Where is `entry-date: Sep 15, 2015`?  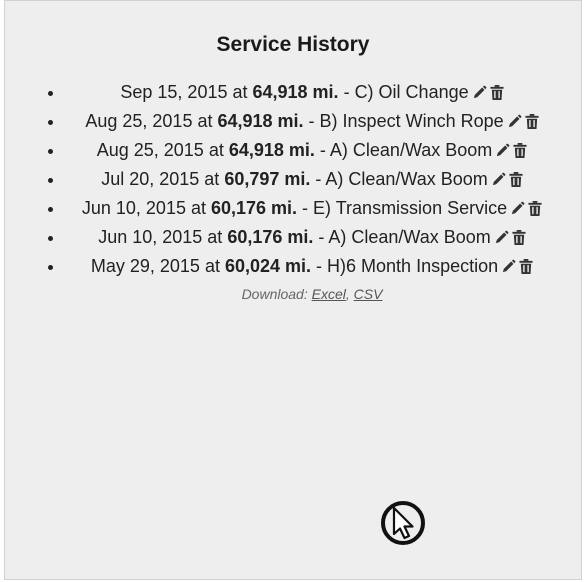 entry-date: Sep 15, 2015 is located at coordinates (174, 92).